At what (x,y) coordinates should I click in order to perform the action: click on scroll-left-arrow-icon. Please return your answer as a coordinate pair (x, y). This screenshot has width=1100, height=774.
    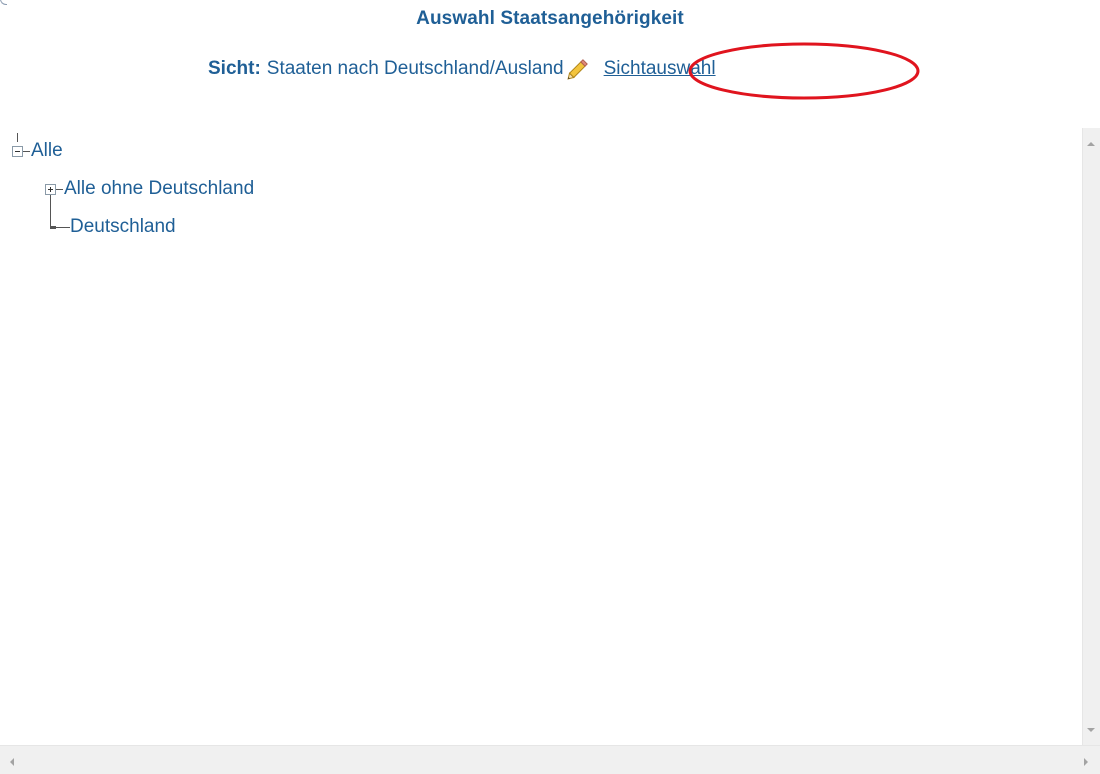
    Looking at the image, I should click on (12, 762).